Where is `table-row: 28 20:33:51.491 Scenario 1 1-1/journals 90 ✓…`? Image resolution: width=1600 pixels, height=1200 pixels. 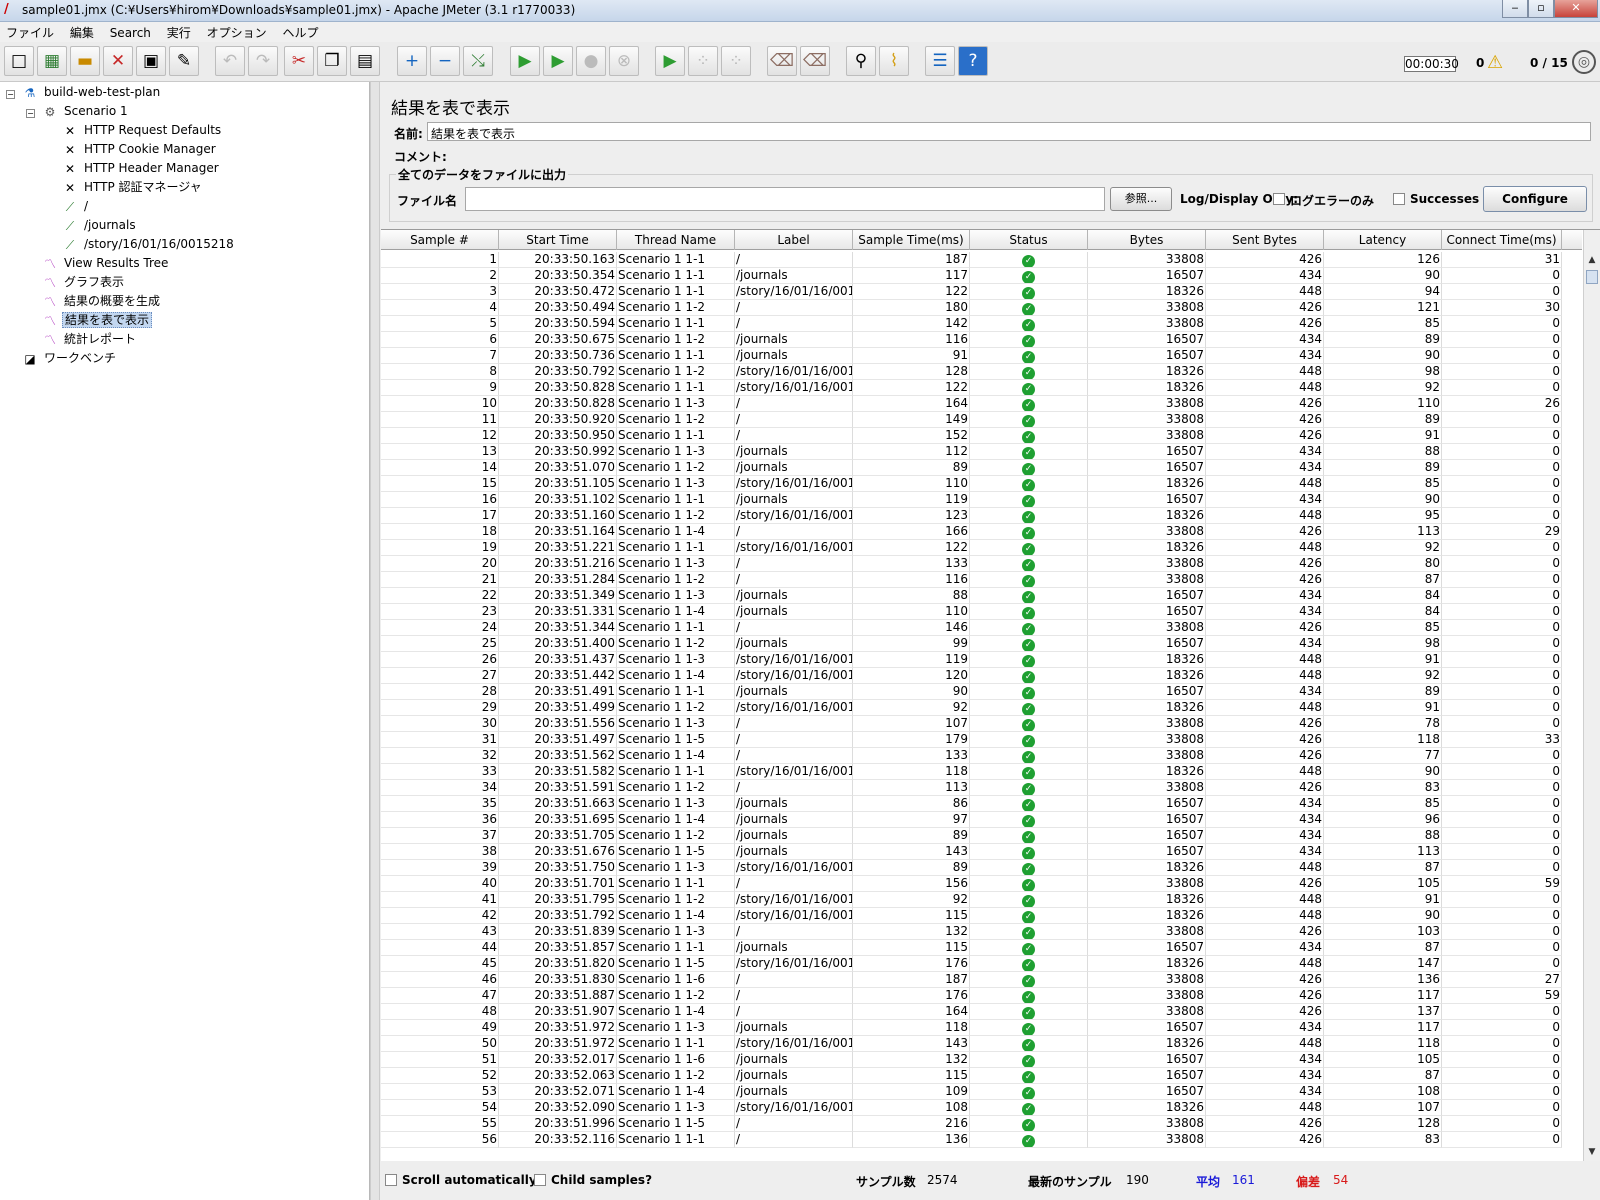
table-row: 28 20:33:51.491 Scenario 1 1-1/journals 90 ✓… is located at coordinates (981, 692).